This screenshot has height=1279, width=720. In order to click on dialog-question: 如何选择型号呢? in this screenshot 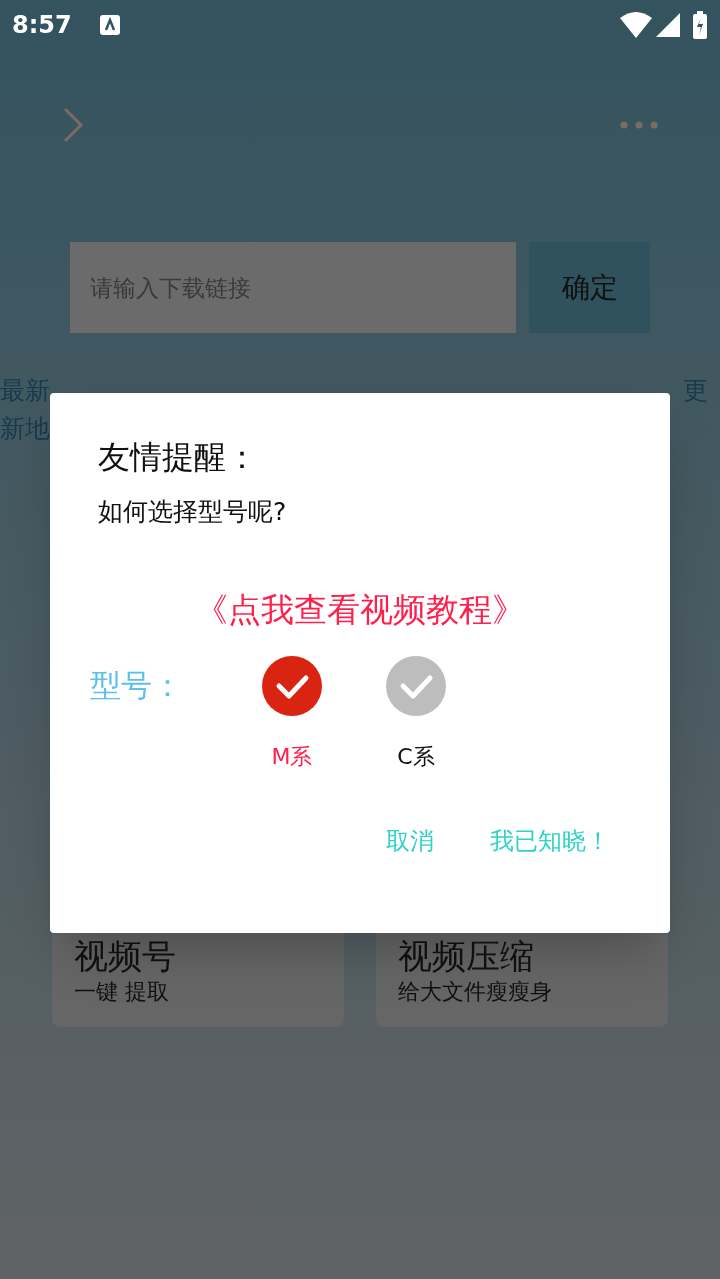, I will do `click(193, 512)`.